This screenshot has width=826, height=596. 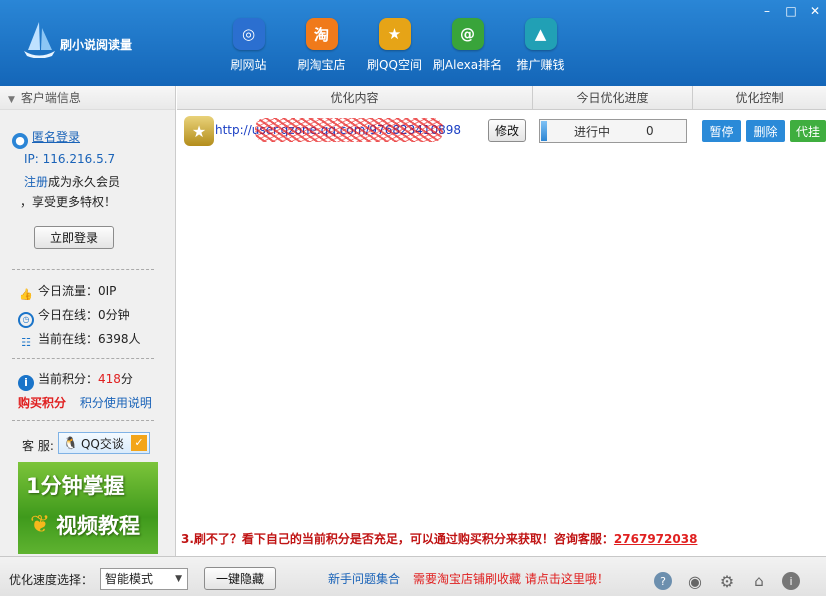 What do you see at coordinates (126, 379) in the screenshot?
I see `points-unit: 分` at bounding box center [126, 379].